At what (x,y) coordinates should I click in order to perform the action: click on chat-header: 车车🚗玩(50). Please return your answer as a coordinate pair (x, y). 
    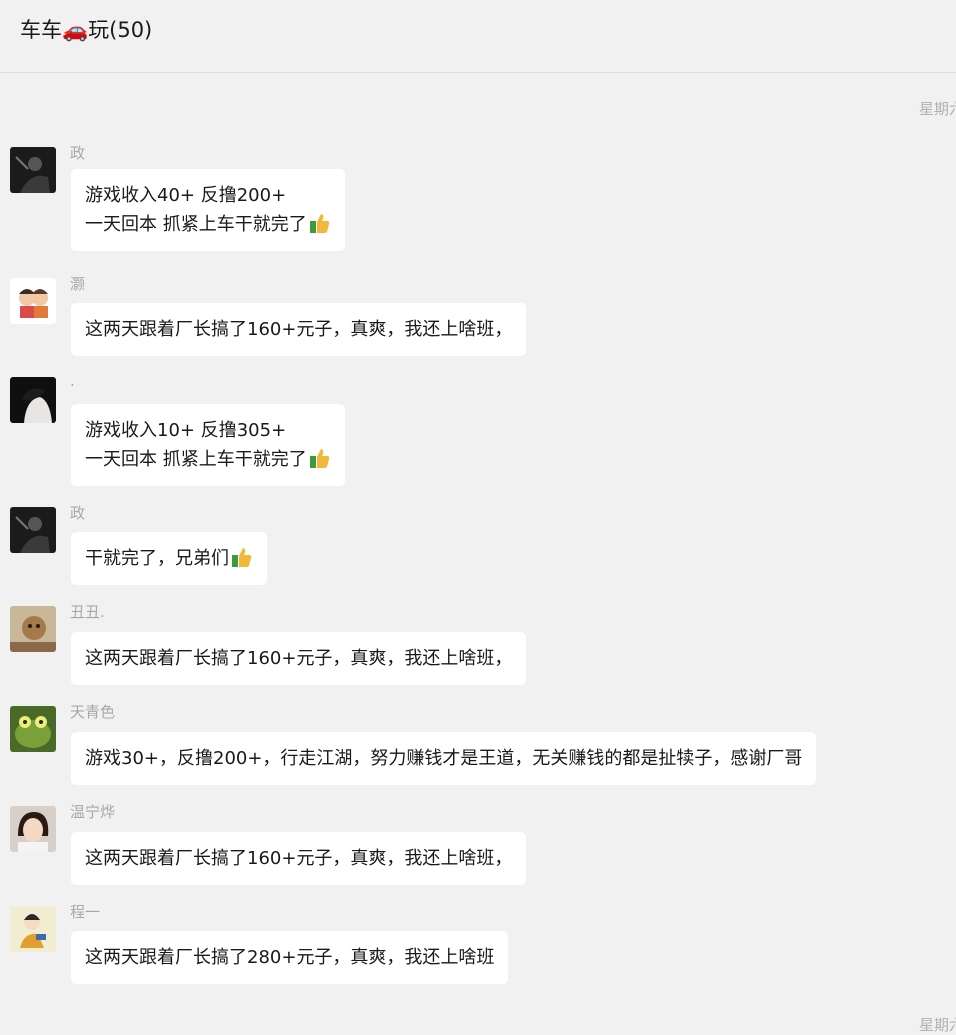
    Looking at the image, I should click on (478, 36).